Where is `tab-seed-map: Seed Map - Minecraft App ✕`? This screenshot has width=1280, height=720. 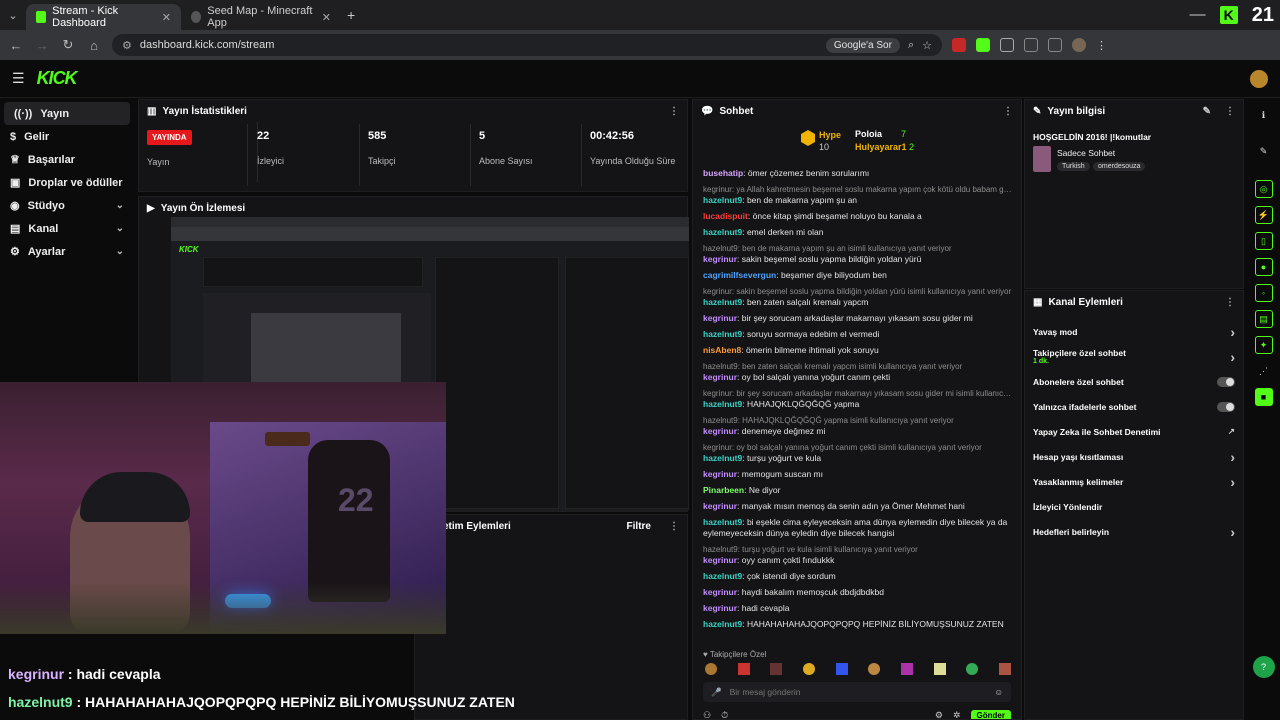
tab-seed-map: Seed Map - Minecraft App ✕ is located at coordinates (261, 17).